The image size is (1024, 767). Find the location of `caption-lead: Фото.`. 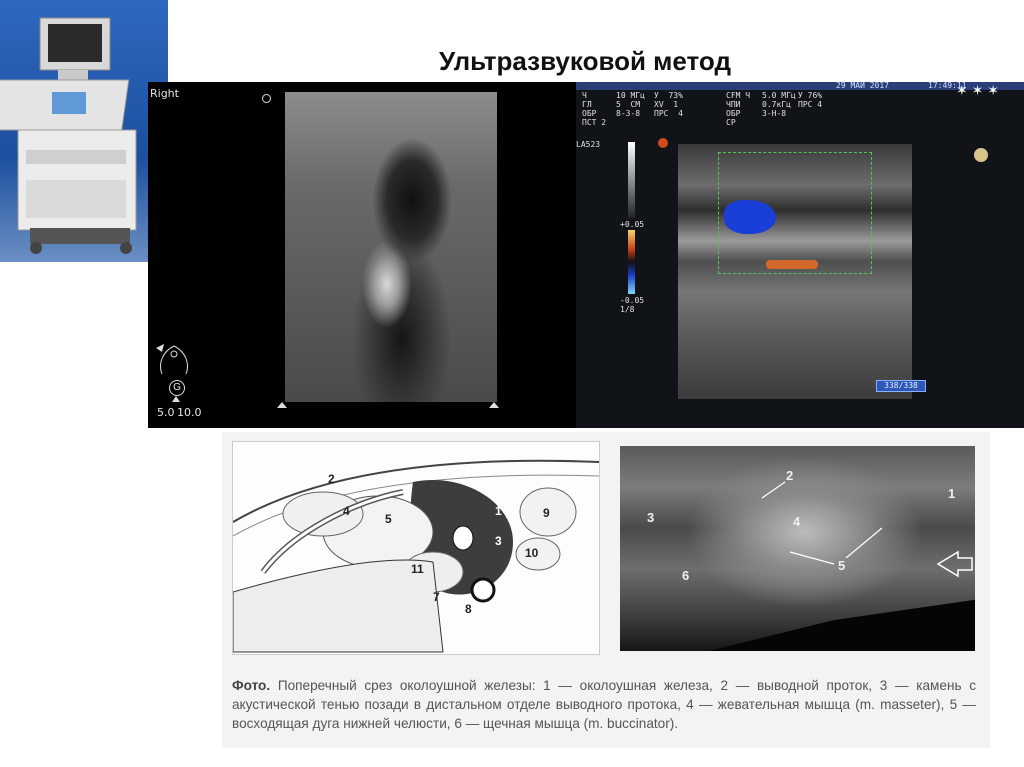

caption-lead: Фото. is located at coordinates (251, 685).